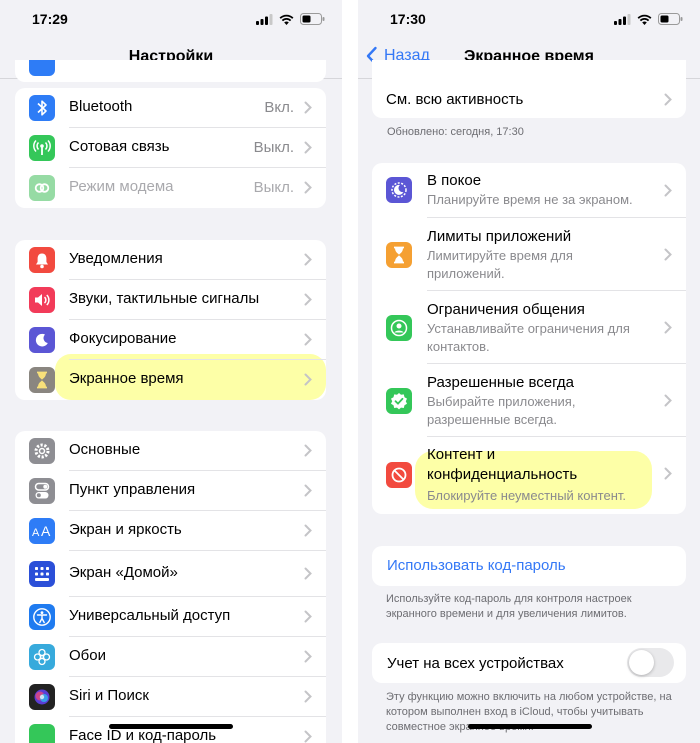 Image resolution: width=700 pixels, height=743 pixels. I want to click on share-toggle, so click(650, 662).